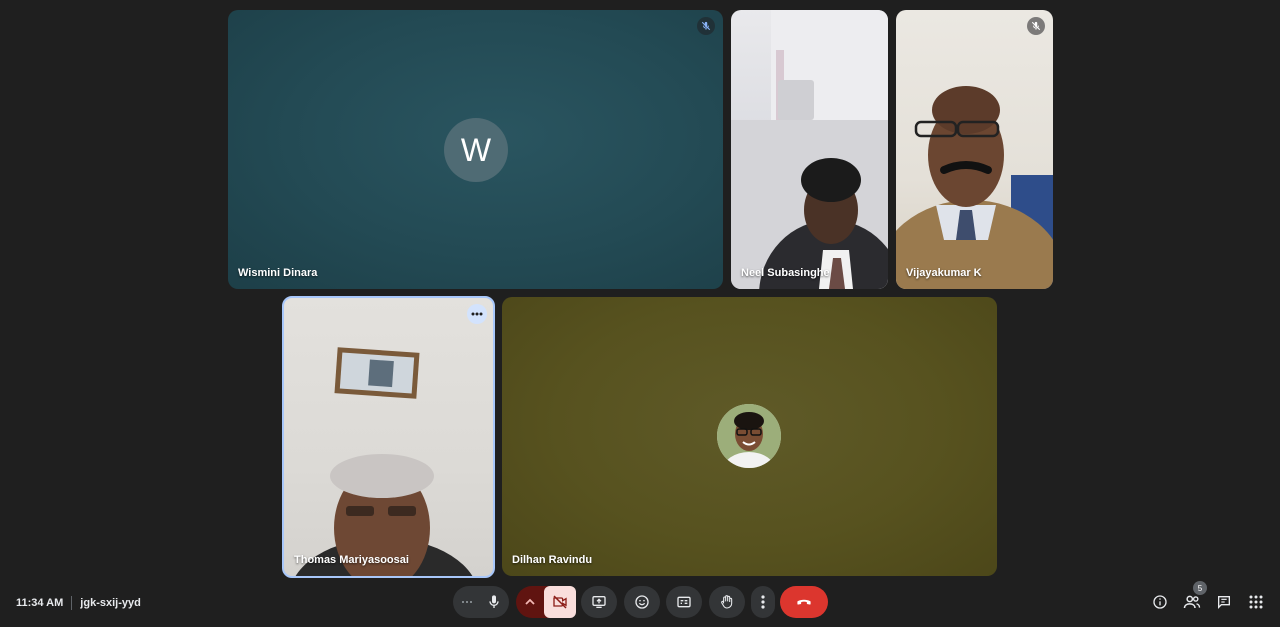  I want to click on more-actions-button, so click(763, 602).